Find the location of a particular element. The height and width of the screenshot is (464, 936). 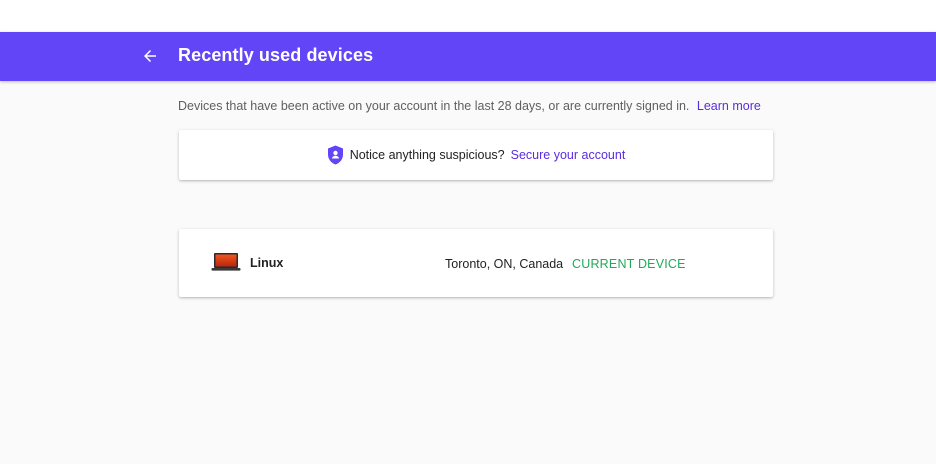

back-button is located at coordinates (150, 56).